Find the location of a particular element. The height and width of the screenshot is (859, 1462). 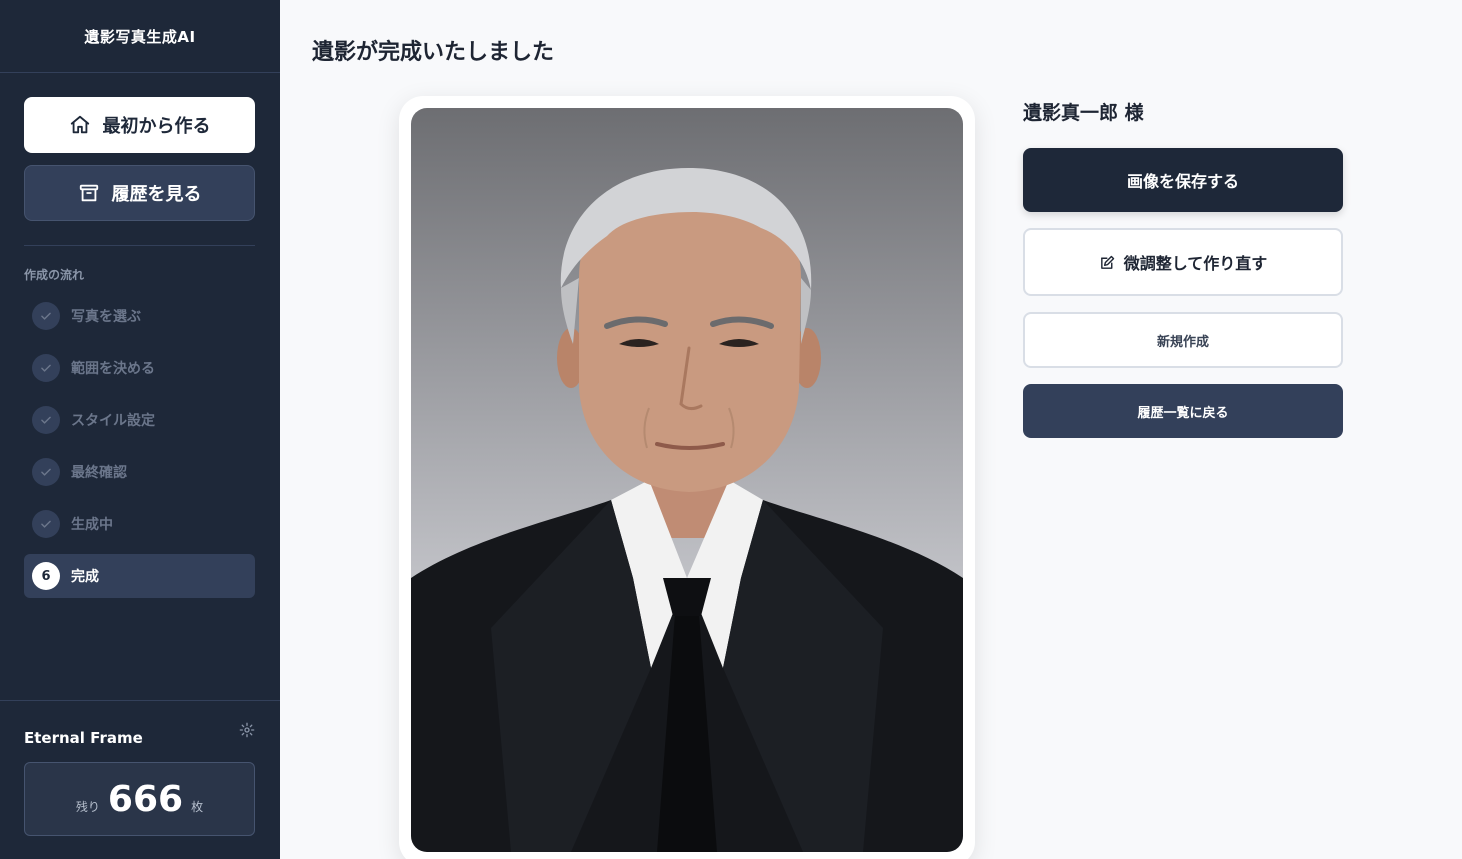

back-to-history-button: 履歴一覧に戻る is located at coordinates (1183, 411).